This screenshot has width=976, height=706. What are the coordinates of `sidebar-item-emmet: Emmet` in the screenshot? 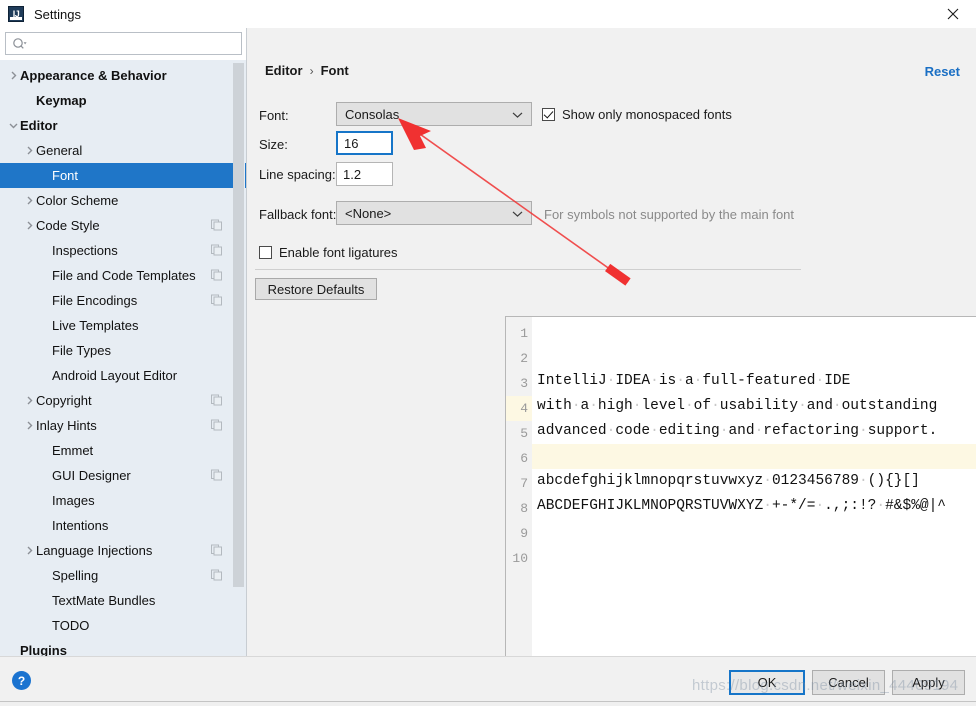 It's located at (123, 450).